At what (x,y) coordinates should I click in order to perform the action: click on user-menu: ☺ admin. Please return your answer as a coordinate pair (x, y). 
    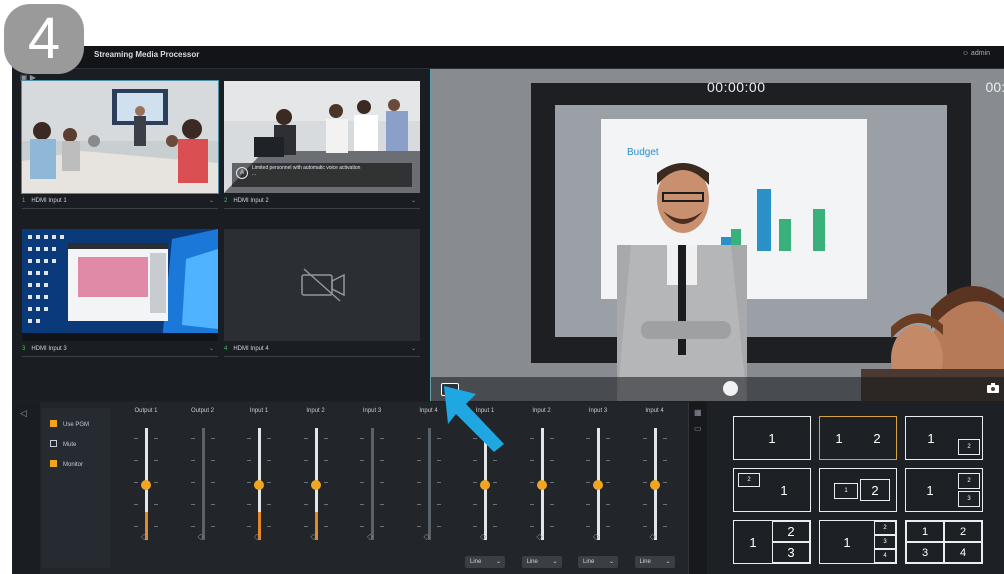
    Looking at the image, I should click on (976, 53).